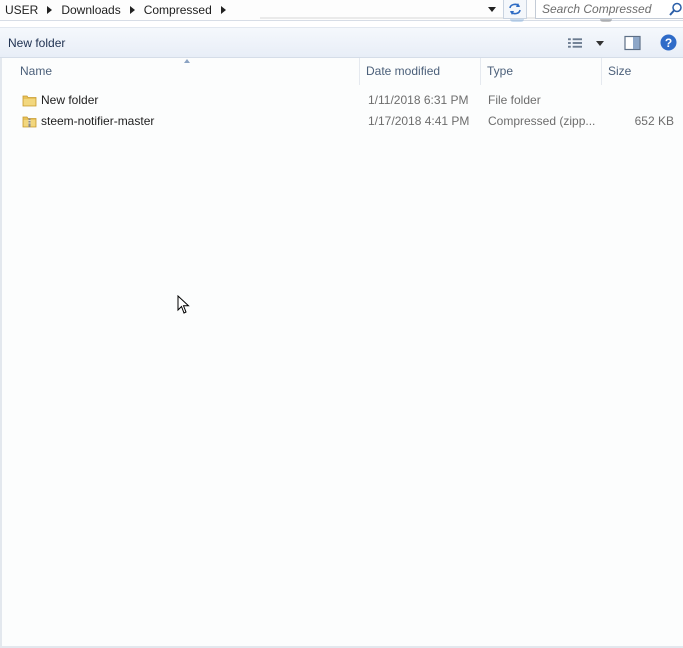  Describe the element at coordinates (676, 9) in the screenshot. I see `search-icon` at that location.